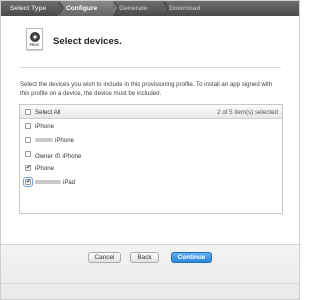  What do you see at coordinates (28, 112) in the screenshot?
I see `select-all-checkbox` at bounding box center [28, 112].